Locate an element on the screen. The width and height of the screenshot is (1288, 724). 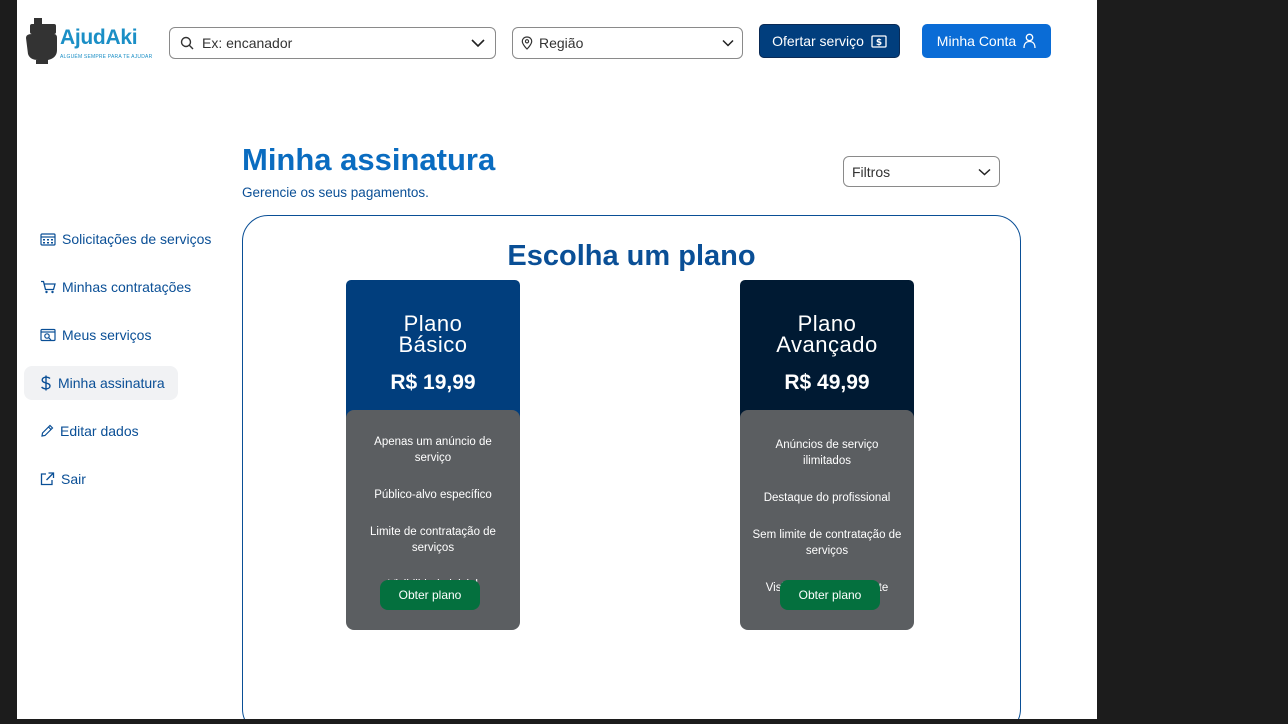
sidebar-item-label: Meus serviços is located at coordinates (107, 335).